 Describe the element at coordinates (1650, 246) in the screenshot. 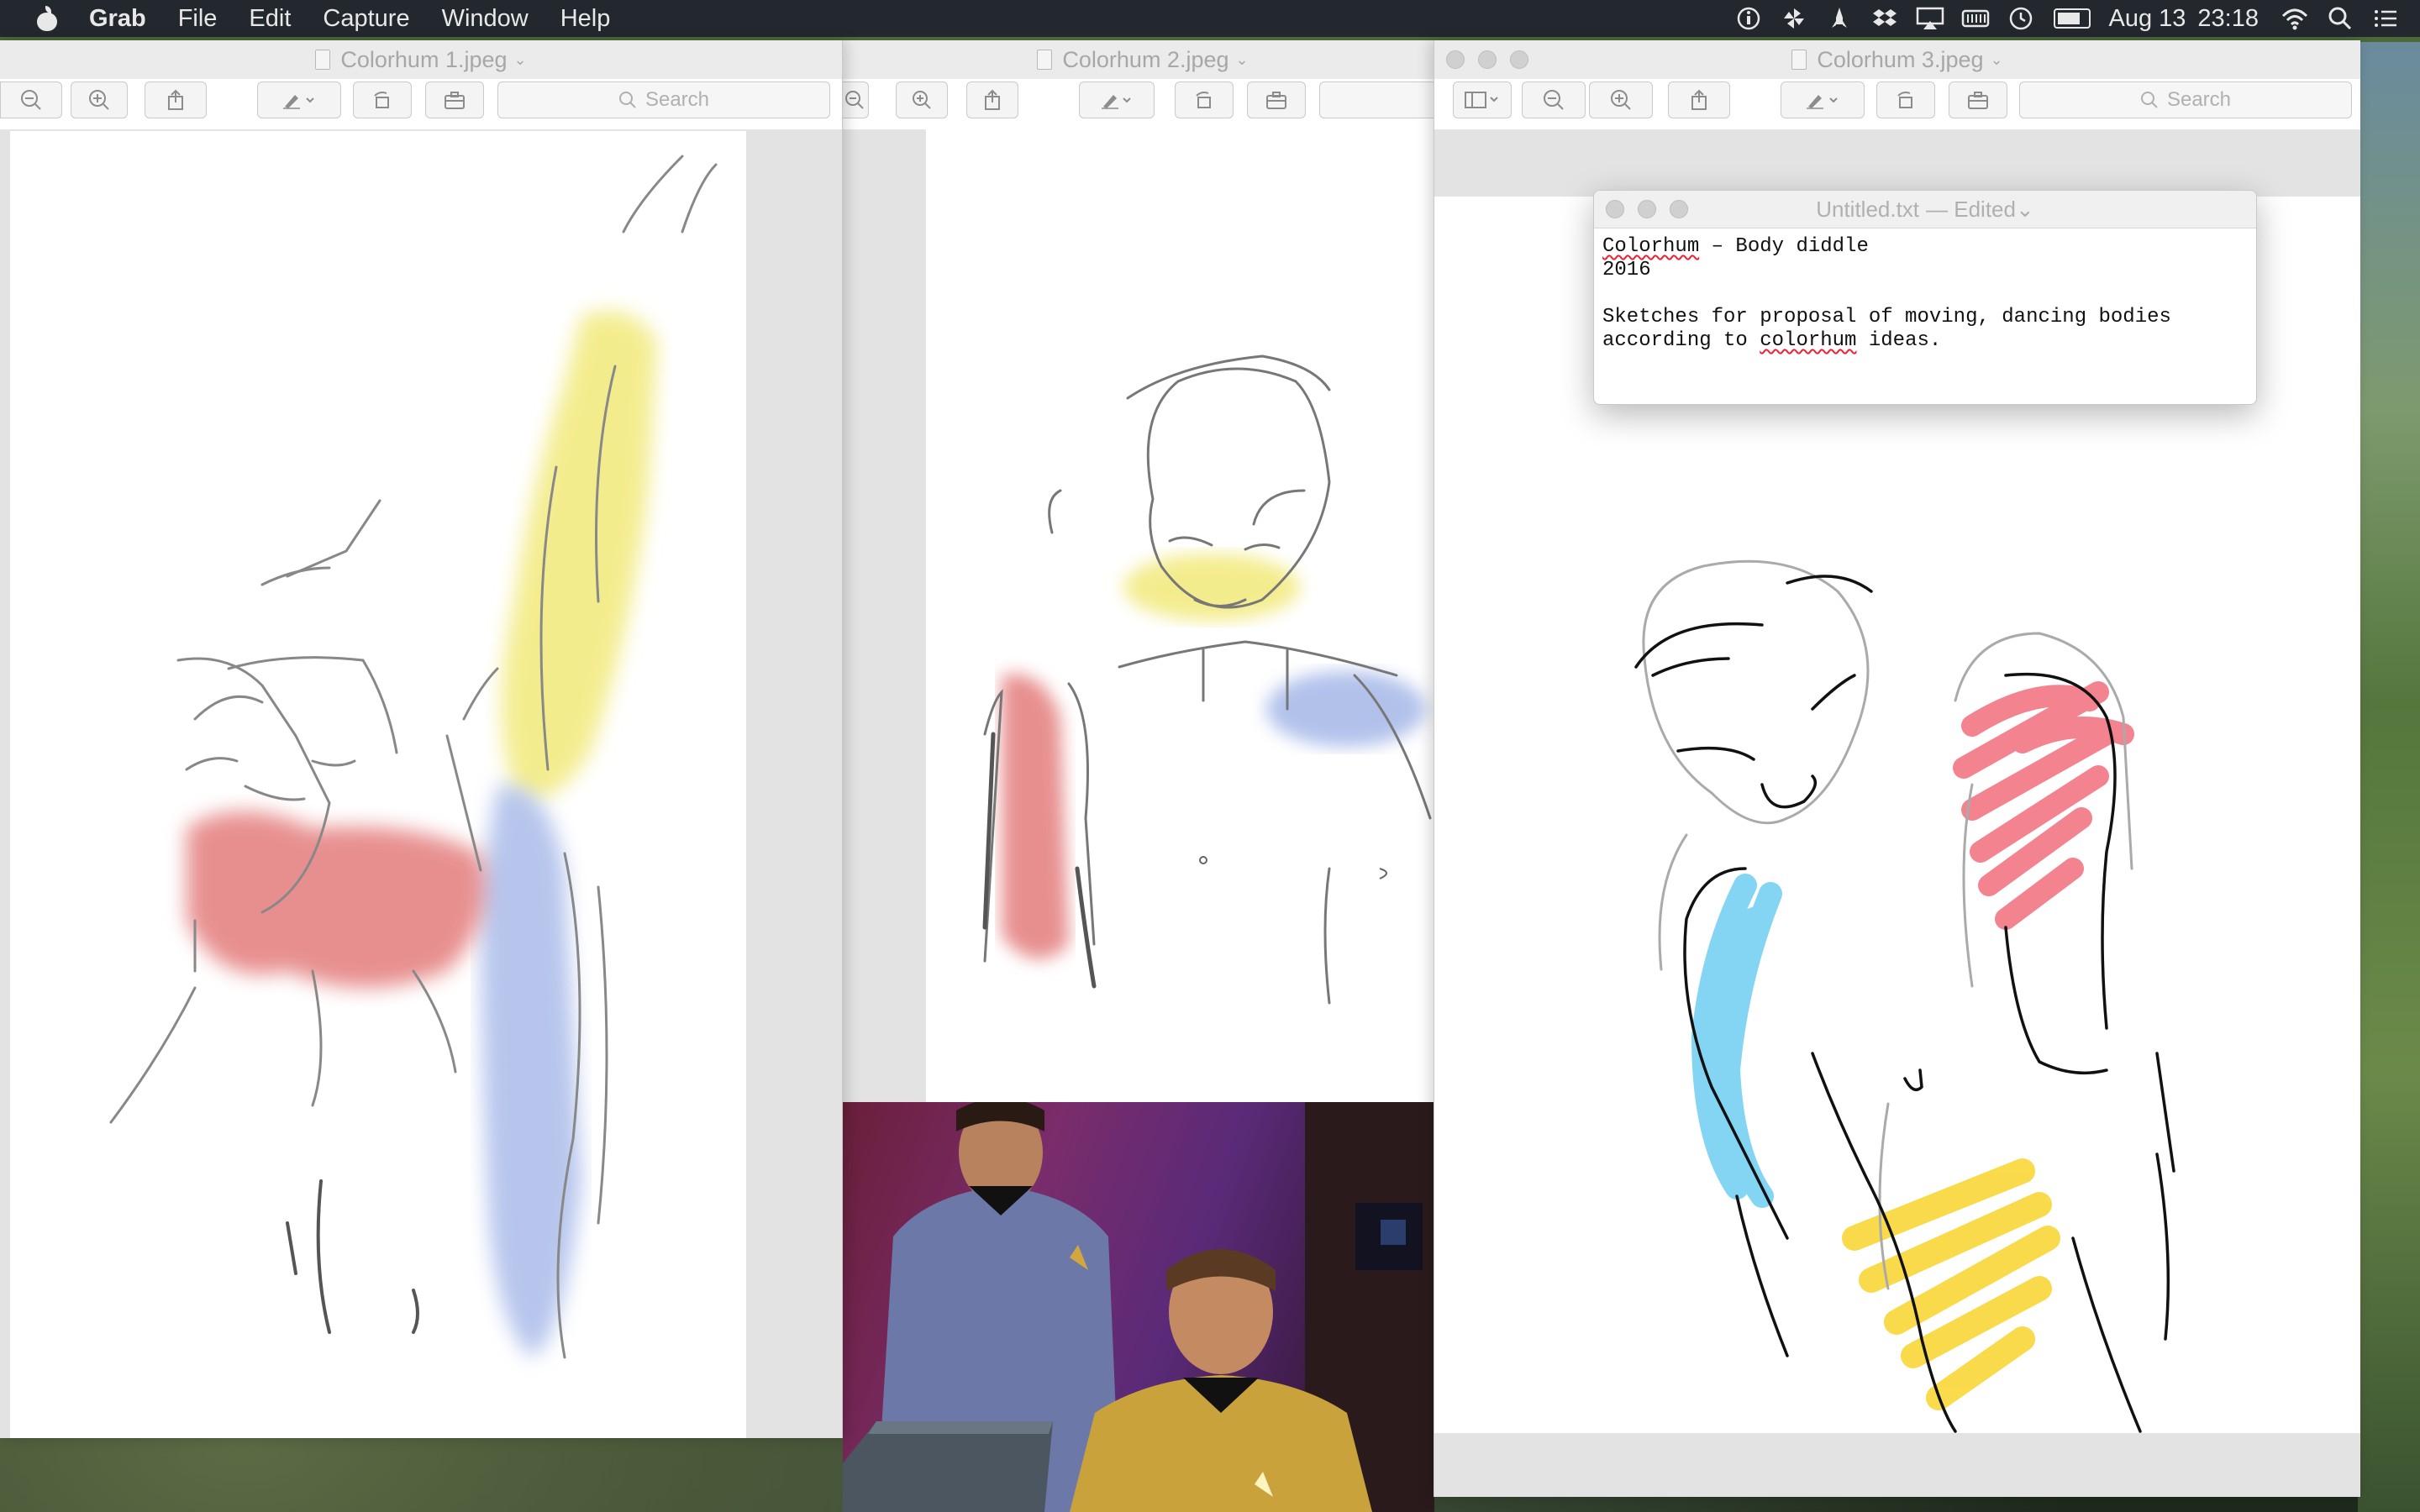

I see `misspelled-word: Colorhum` at that location.